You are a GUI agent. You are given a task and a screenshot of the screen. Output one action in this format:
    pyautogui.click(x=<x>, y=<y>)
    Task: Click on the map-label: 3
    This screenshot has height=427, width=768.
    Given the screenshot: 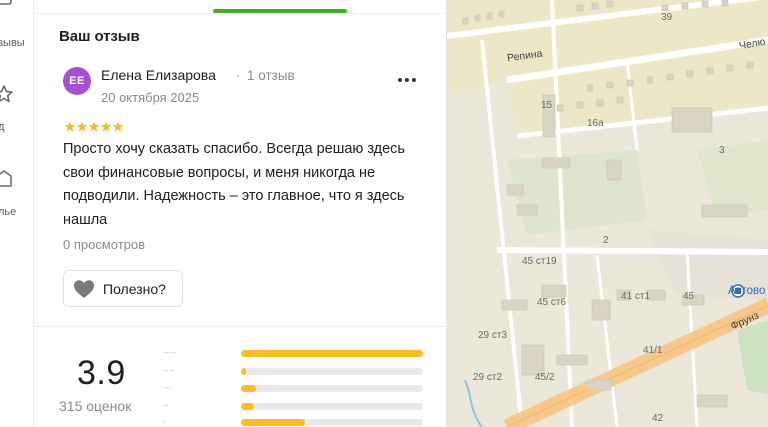 What is the action you would take?
    pyautogui.click(x=722, y=150)
    